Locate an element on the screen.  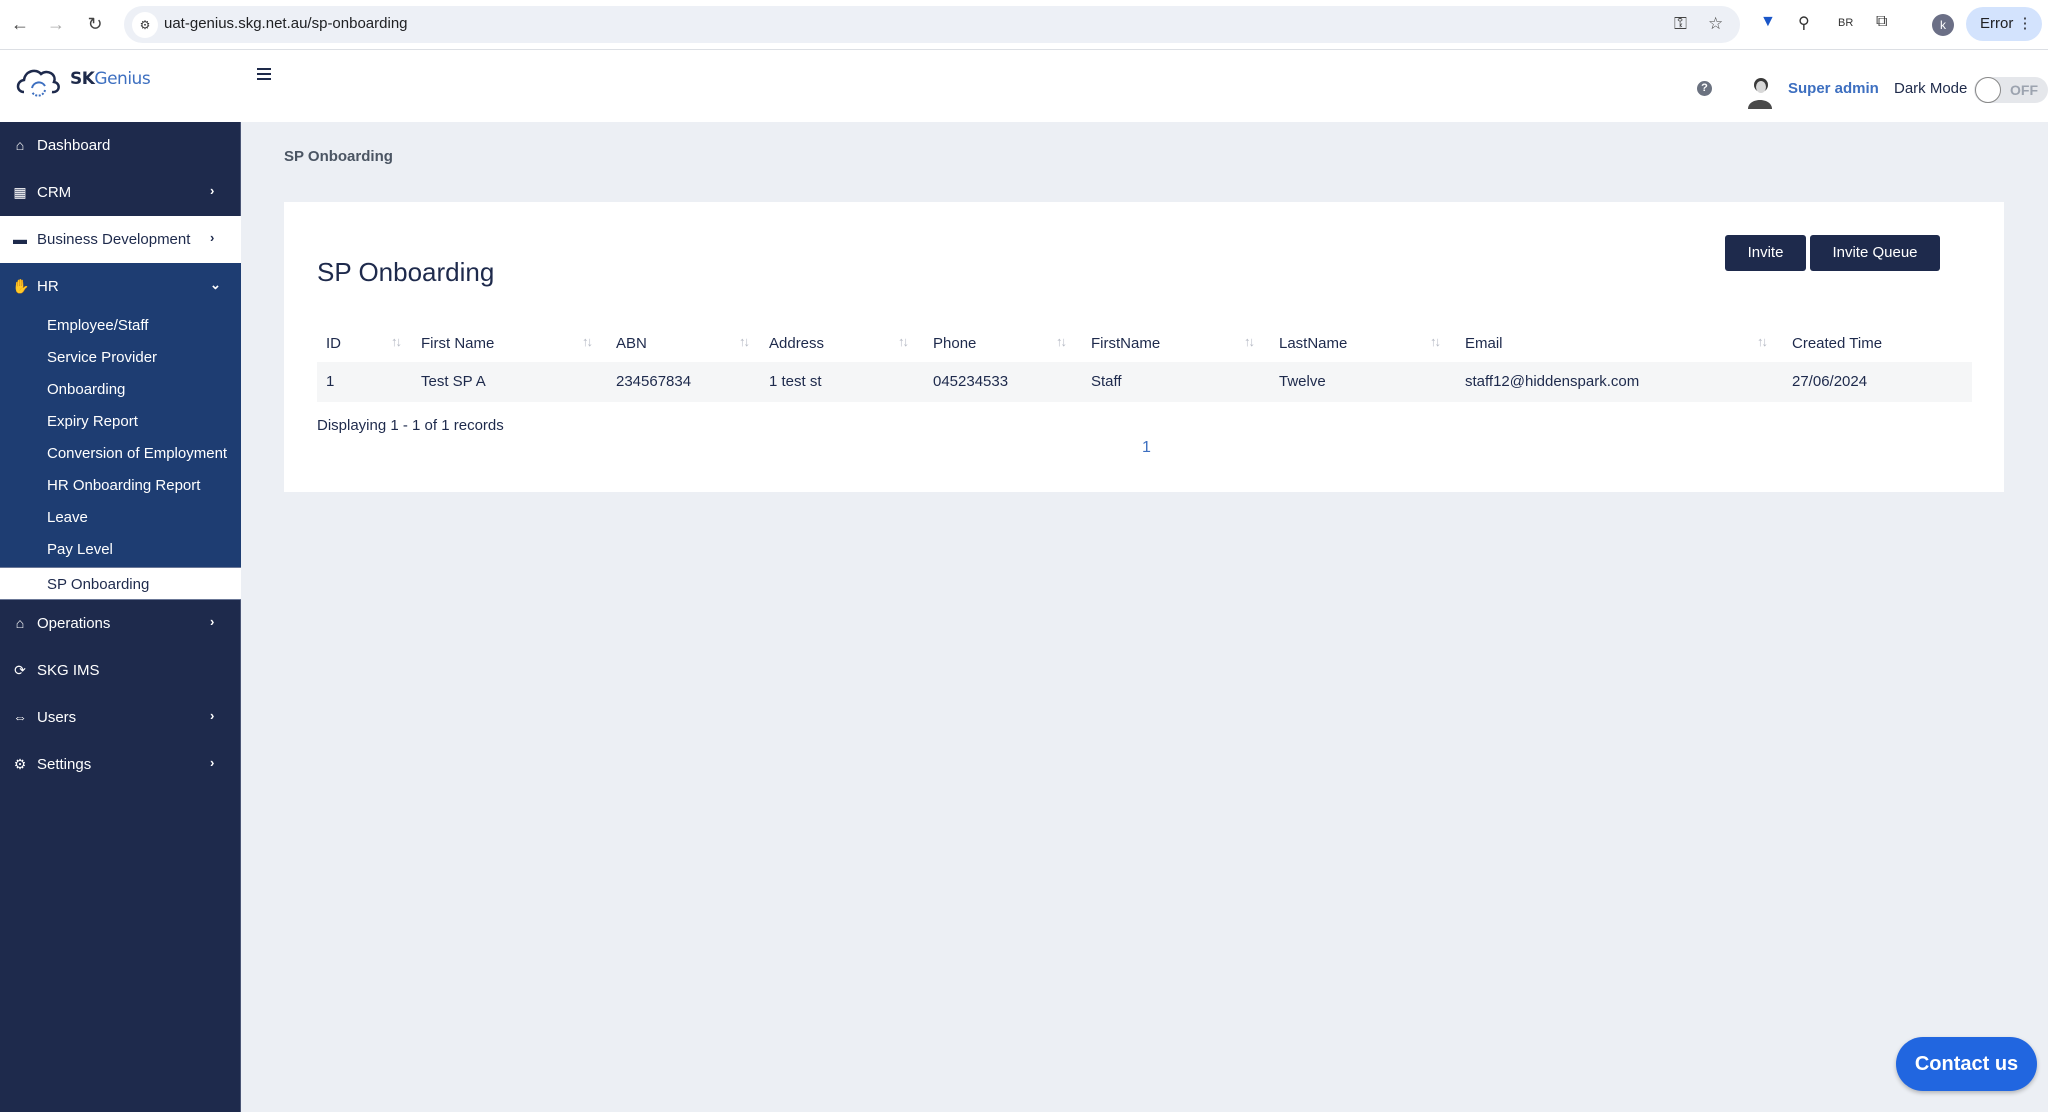
extension-search-icon: ⚲ is located at coordinates (1804, 23).